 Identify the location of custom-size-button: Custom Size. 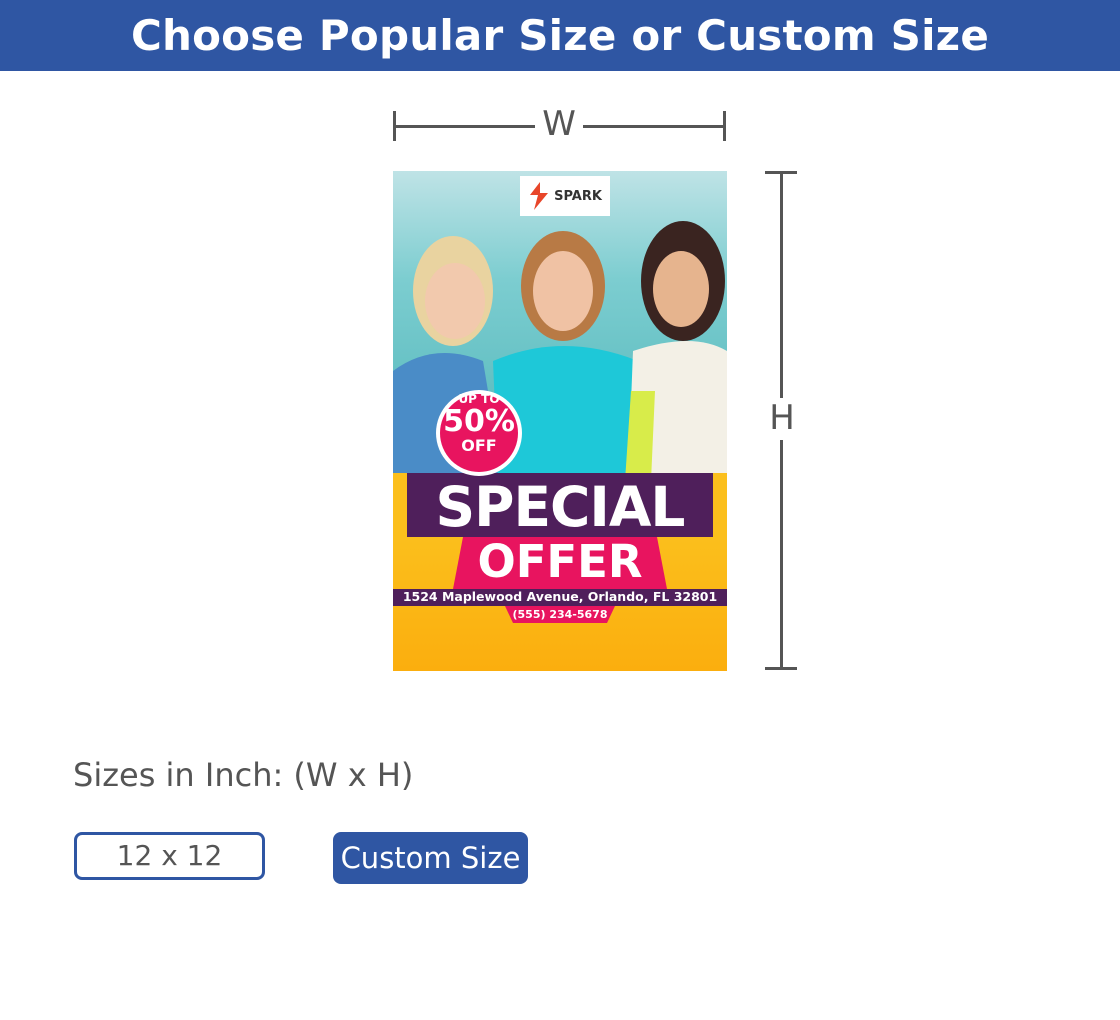
(430, 858).